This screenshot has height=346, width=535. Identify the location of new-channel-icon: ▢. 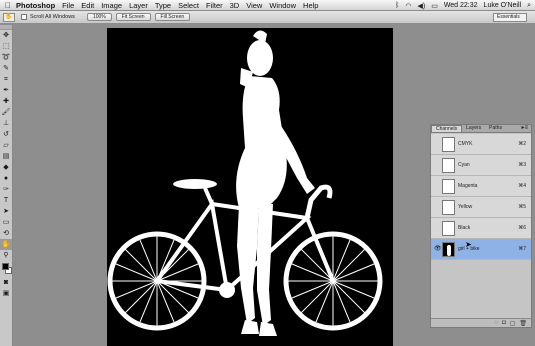
(513, 323).